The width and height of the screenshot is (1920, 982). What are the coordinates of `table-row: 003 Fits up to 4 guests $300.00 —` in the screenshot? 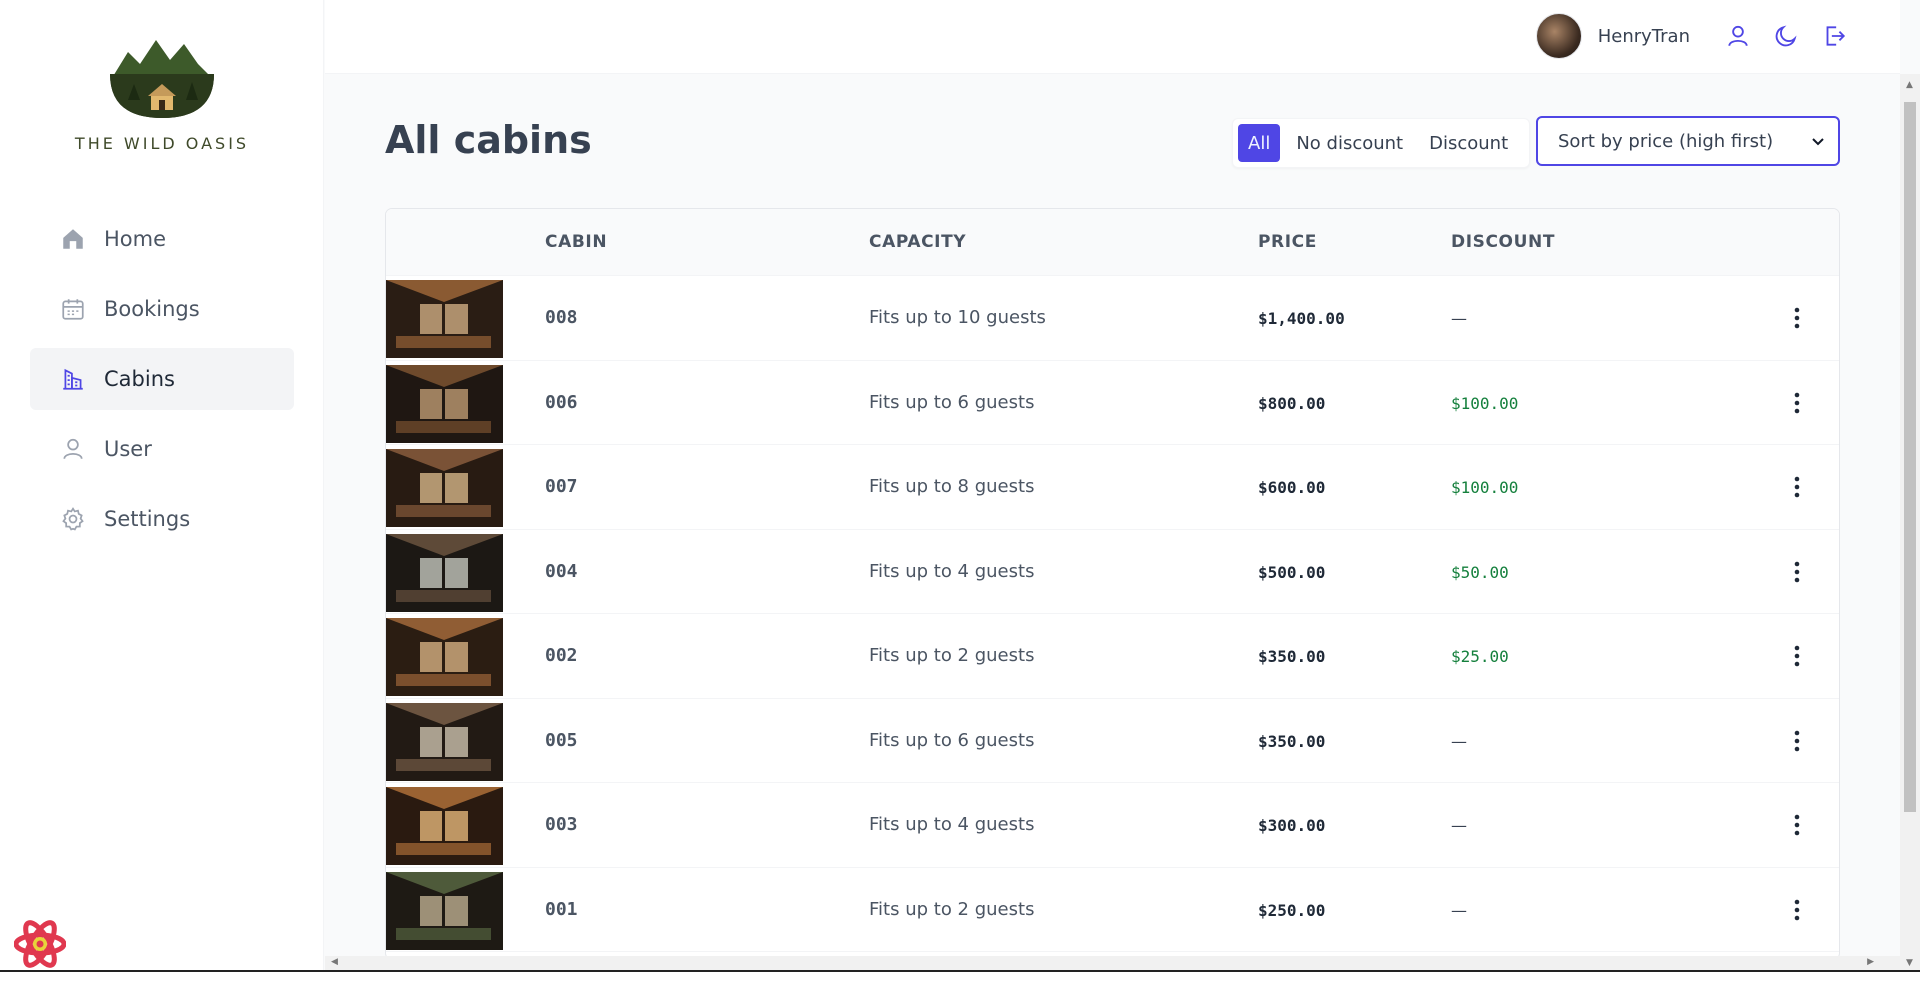 It's located at (1112, 825).